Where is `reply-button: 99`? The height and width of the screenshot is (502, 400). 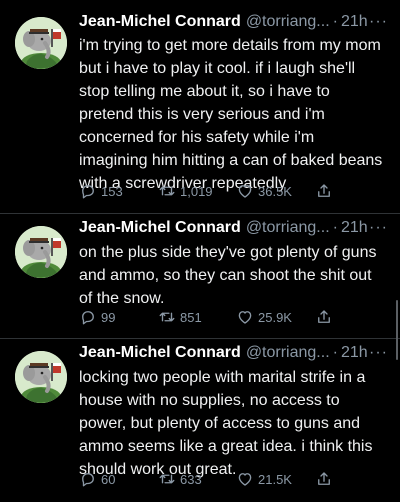 reply-button: 99 is located at coordinates (97, 317).